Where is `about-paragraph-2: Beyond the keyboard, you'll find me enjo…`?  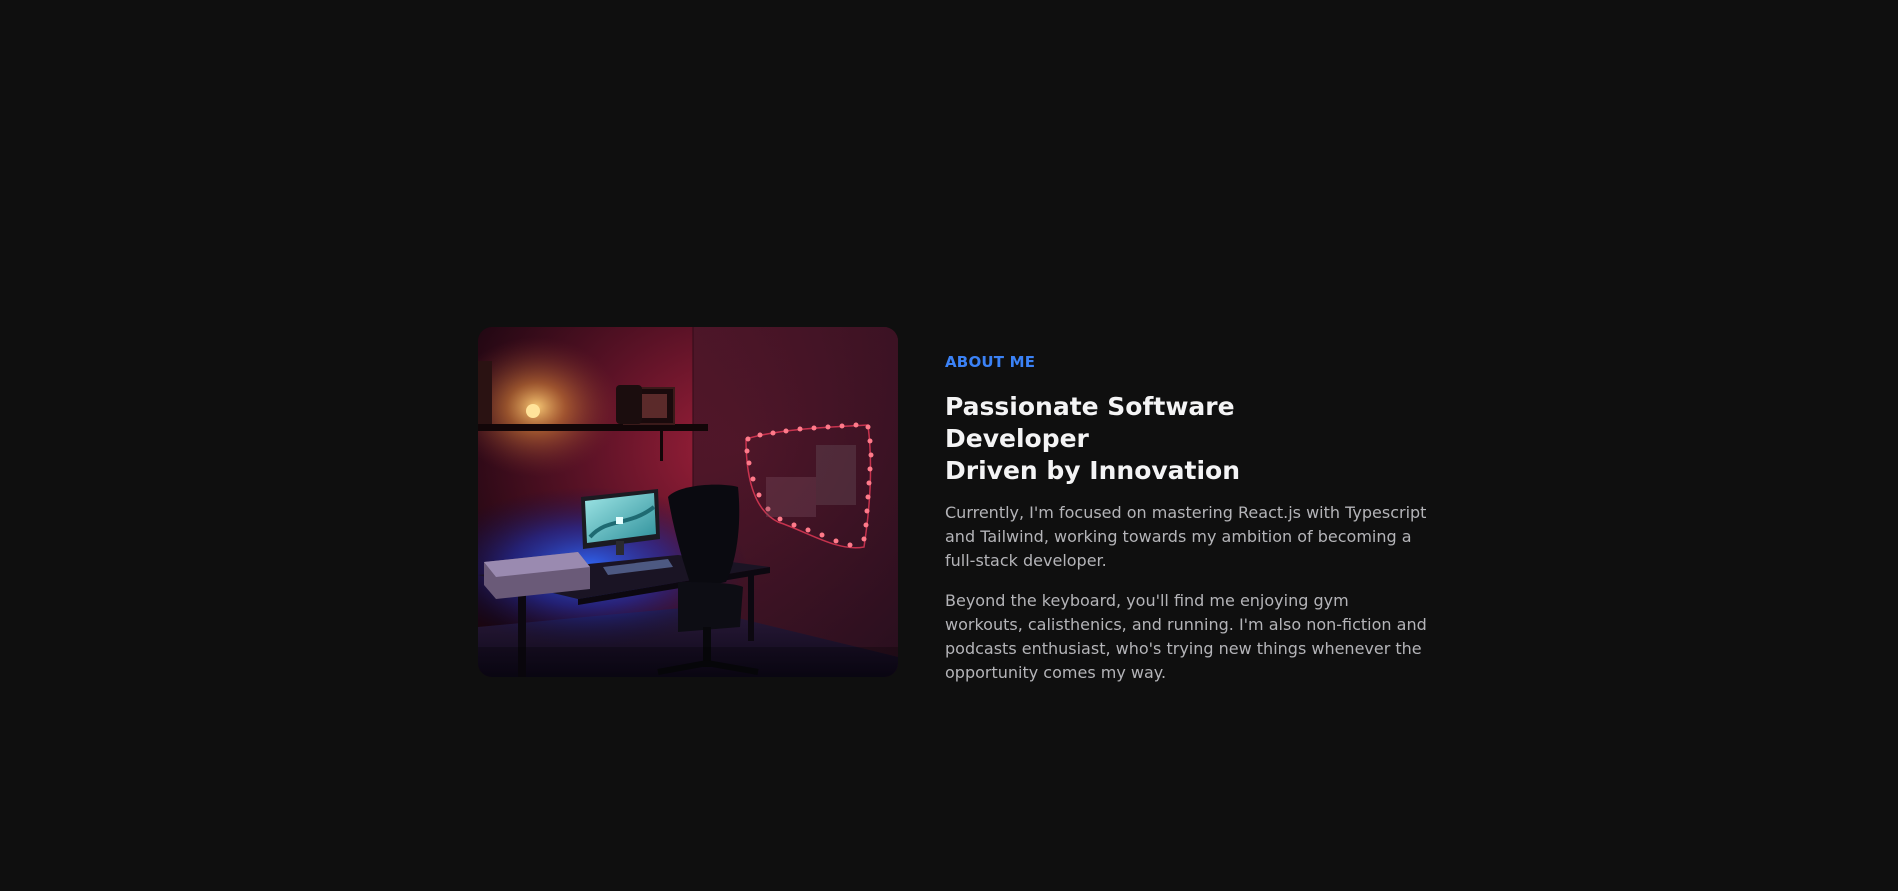
about-paragraph-2: Beyond the keyboard, you'll find me enjo… is located at coordinates (1186, 636).